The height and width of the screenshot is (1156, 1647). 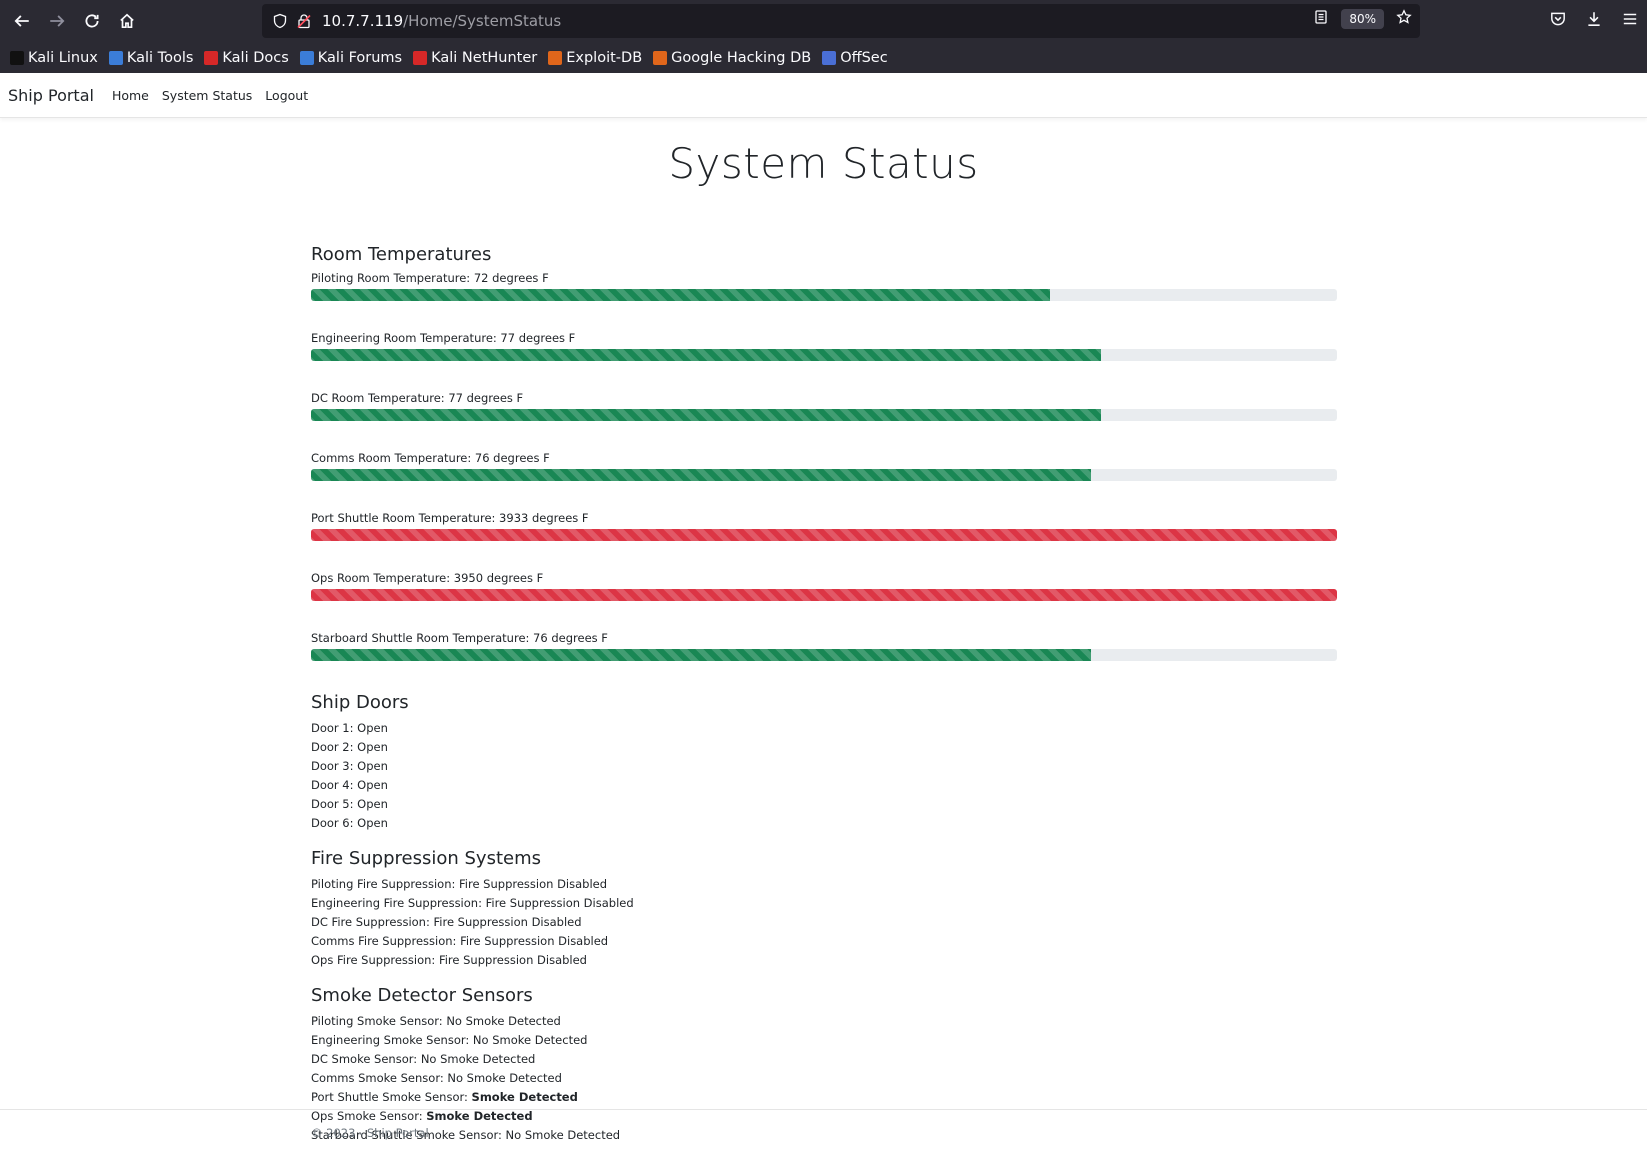 What do you see at coordinates (127, 21) in the screenshot?
I see `home-icon` at bounding box center [127, 21].